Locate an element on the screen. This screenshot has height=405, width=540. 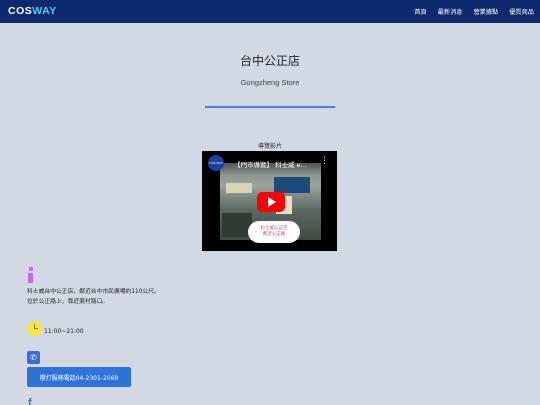
call-store-button: 撥打服務電話04-2301-2069 is located at coordinates (79, 377).